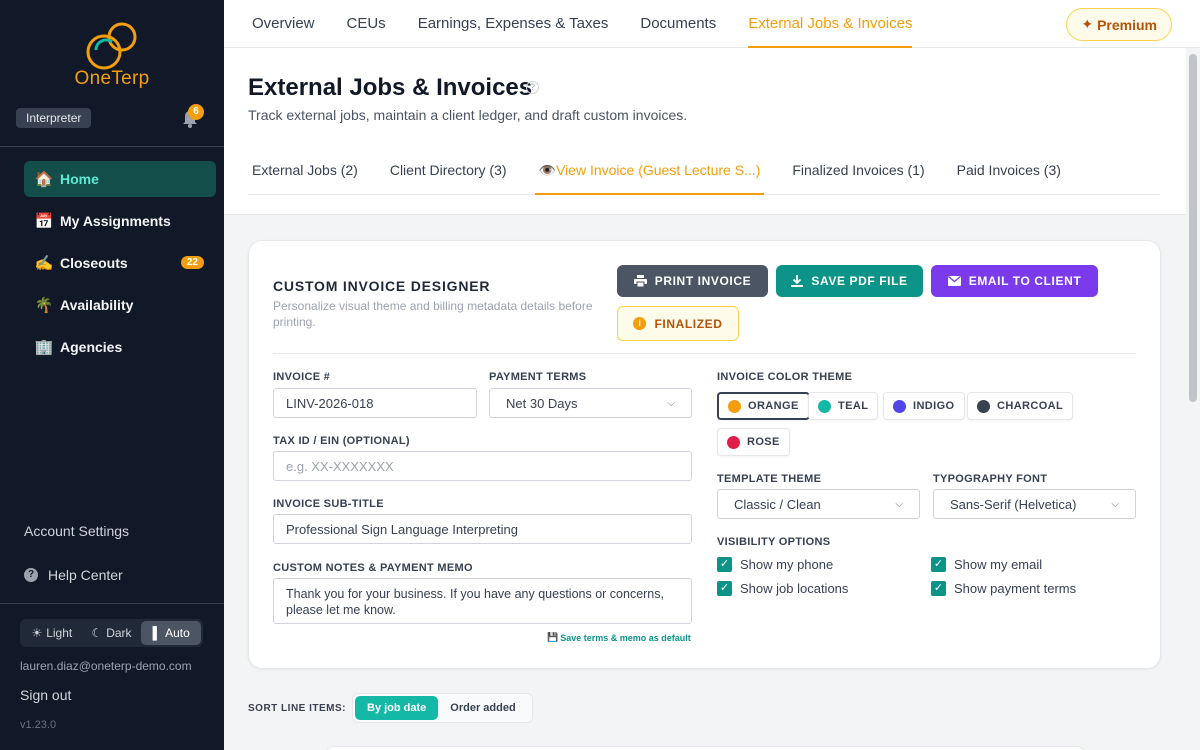 The width and height of the screenshot is (1200, 750). Describe the element at coordinates (448, 171) in the screenshot. I see `tab-client-directory: Client Directory (3)` at that location.